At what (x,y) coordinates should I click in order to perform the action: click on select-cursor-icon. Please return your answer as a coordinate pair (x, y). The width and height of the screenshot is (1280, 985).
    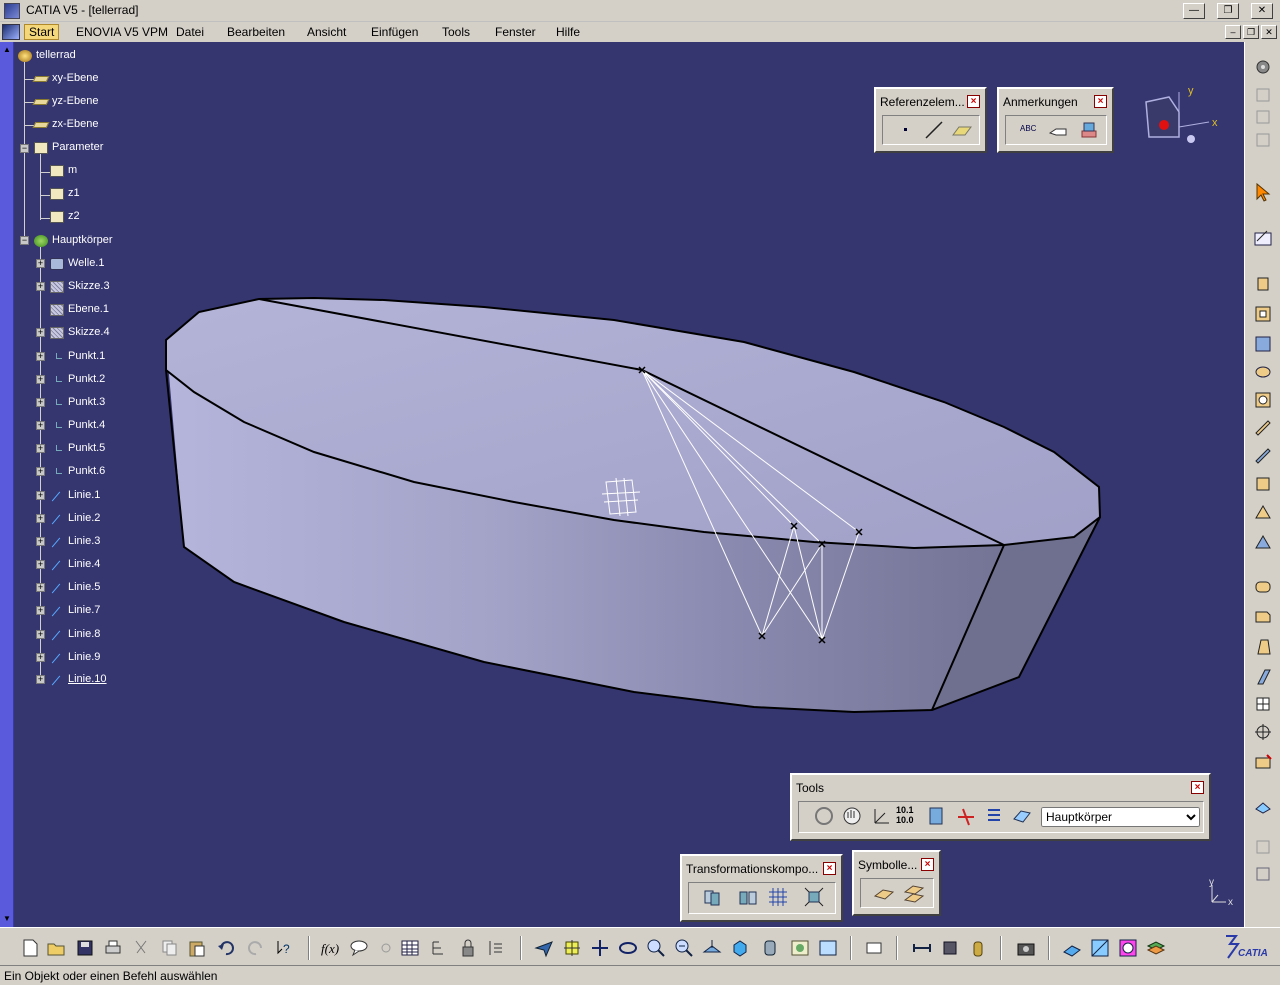
    Looking at the image, I should click on (1263, 192).